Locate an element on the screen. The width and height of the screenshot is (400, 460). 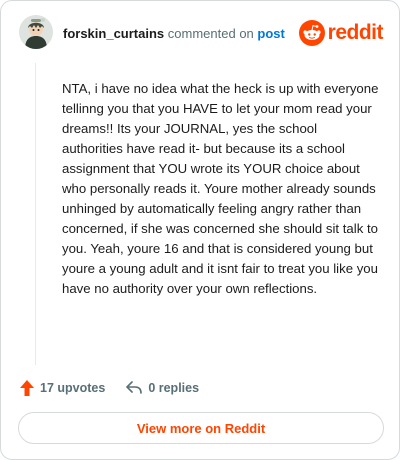
username: forskin_curtains is located at coordinates (113, 33).